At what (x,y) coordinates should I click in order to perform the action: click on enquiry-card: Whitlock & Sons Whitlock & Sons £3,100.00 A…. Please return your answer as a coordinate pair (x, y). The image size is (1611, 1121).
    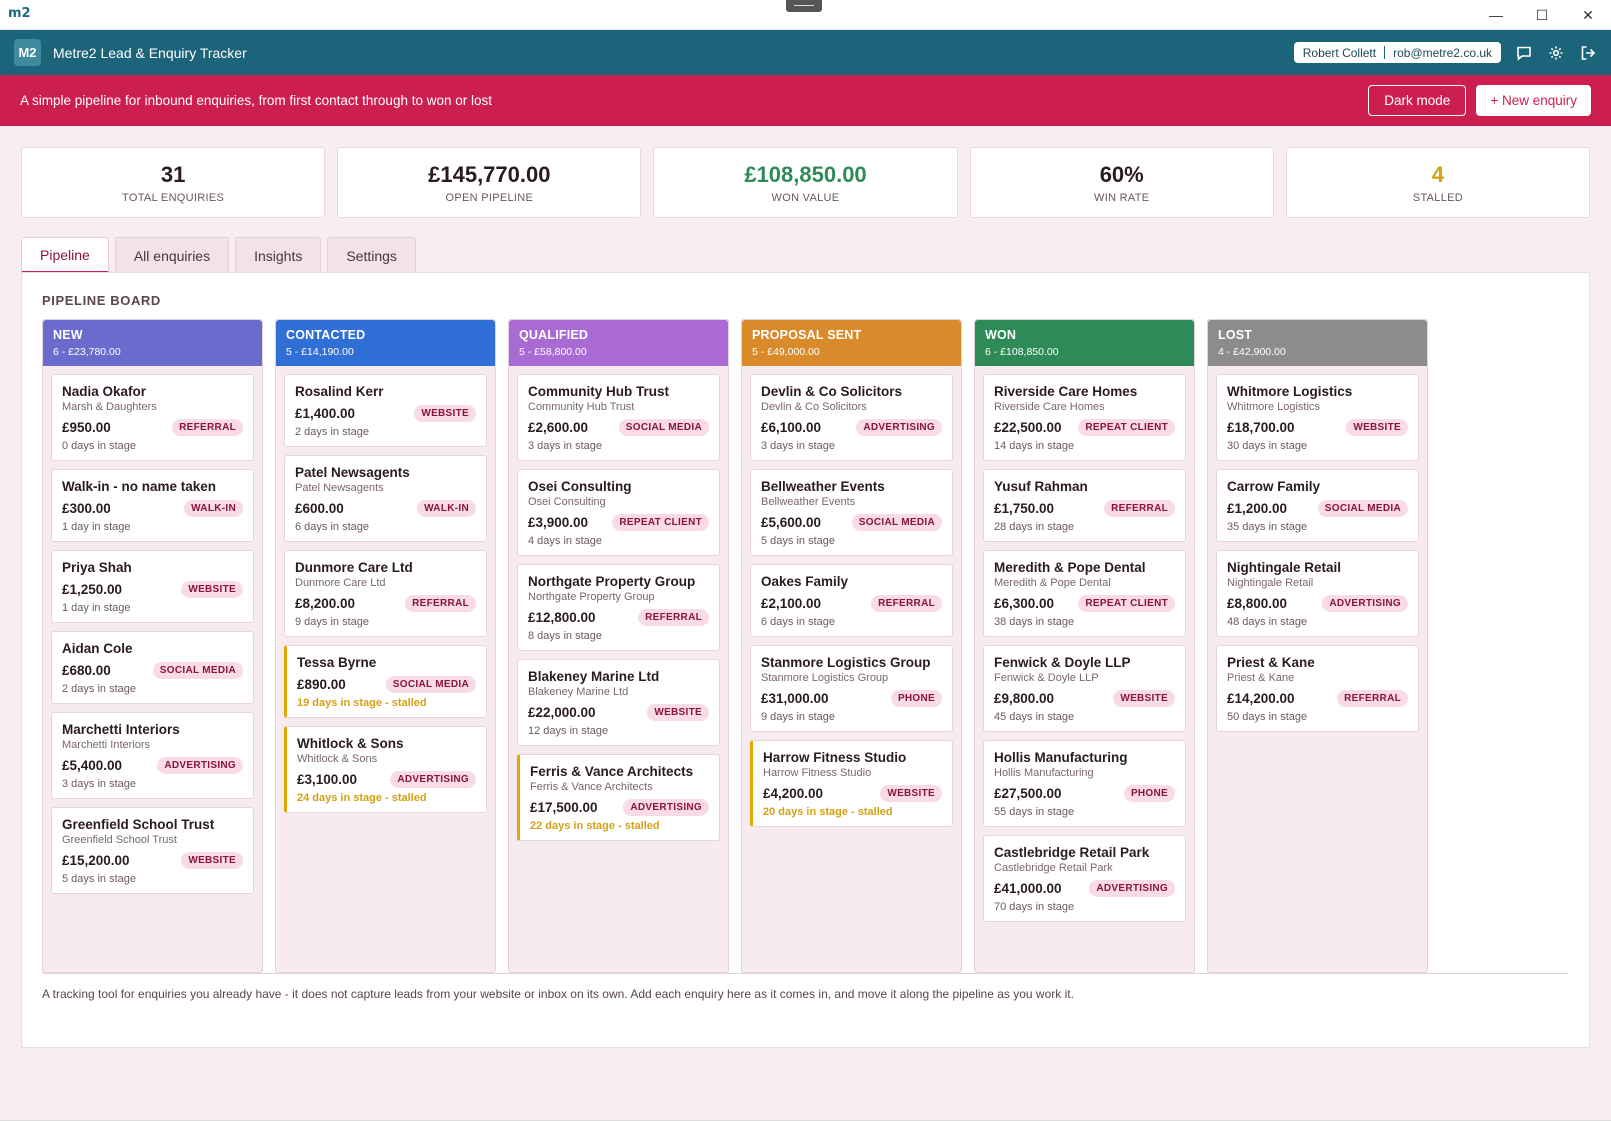
    Looking at the image, I should click on (385, 769).